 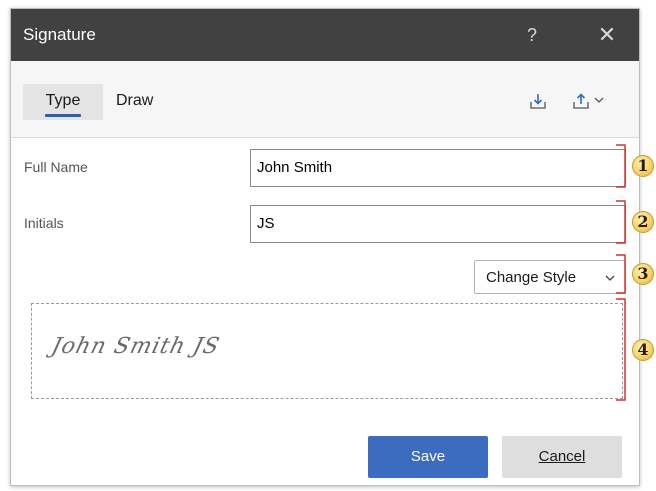 What do you see at coordinates (643, 350) in the screenshot?
I see `callout-badge-4: 4` at bounding box center [643, 350].